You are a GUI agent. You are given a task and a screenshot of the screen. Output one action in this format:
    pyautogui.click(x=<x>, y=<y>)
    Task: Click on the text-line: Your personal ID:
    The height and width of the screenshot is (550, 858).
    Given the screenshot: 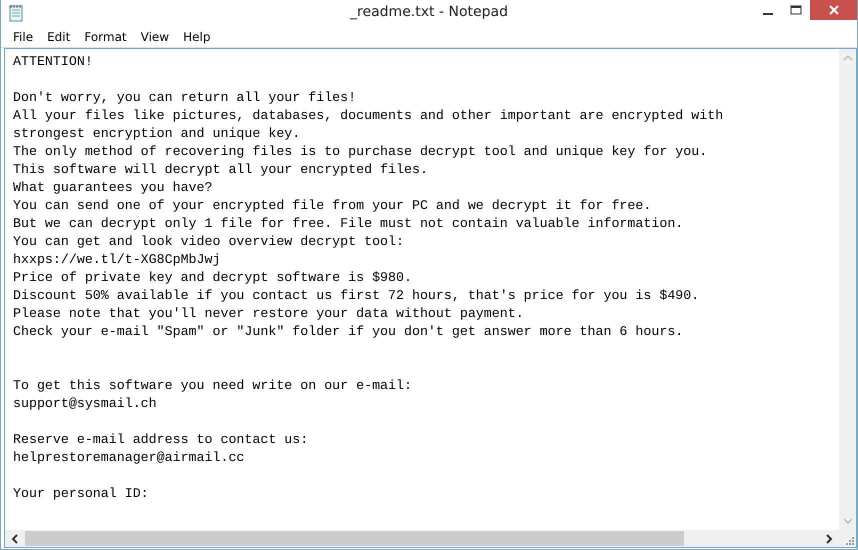 What is the action you would take?
    pyautogui.click(x=81, y=493)
    